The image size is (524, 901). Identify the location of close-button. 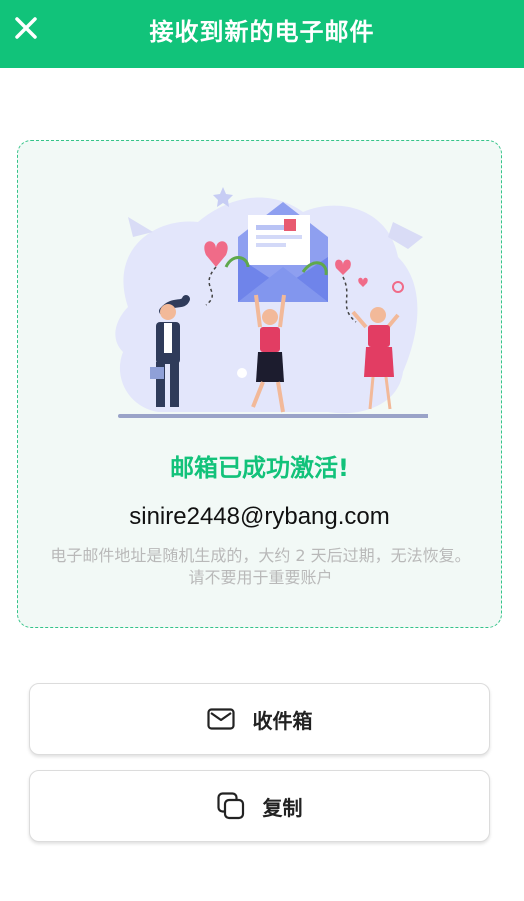
(26, 28).